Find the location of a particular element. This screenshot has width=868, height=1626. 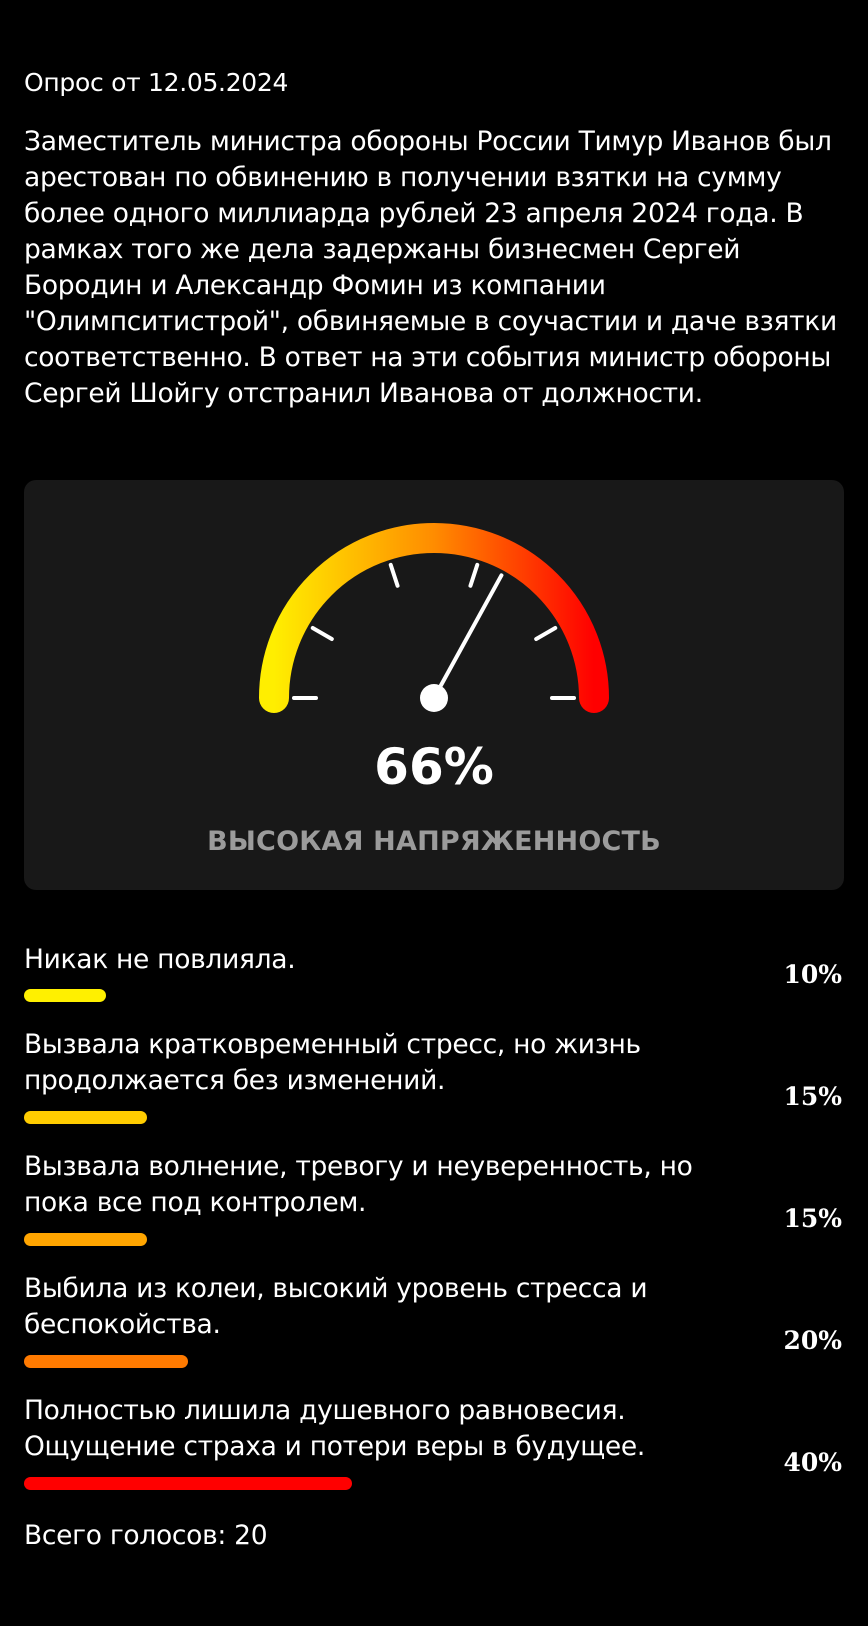

gauge-percent: 66% is located at coordinates (434, 767).